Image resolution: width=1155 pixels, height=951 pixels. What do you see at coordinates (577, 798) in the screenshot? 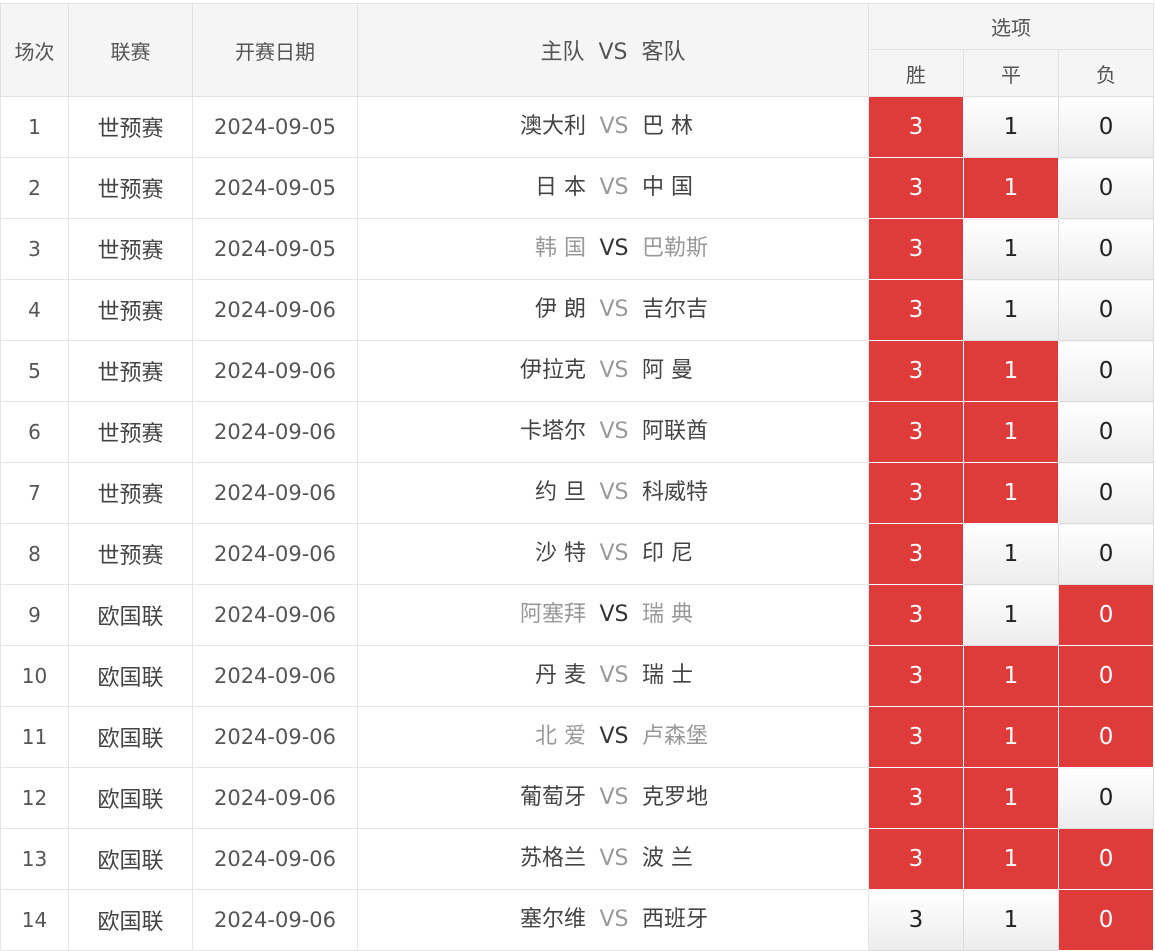
I see `table-row: 12 欧国联 2024-09-06 葡萄牙 VS 克罗地 3 1 0` at bounding box center [577, 798].